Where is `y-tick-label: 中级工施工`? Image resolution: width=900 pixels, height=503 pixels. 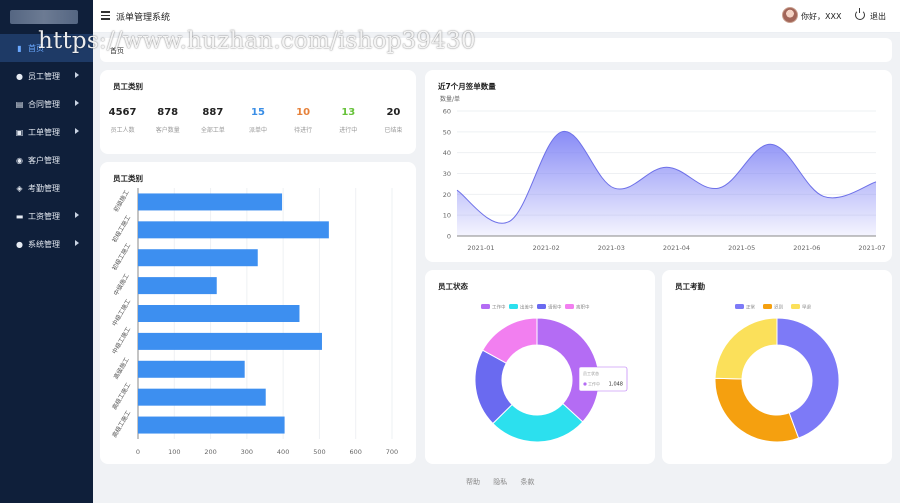
y-tick-label: 中级工施工 is located at coordinates (121, 313).